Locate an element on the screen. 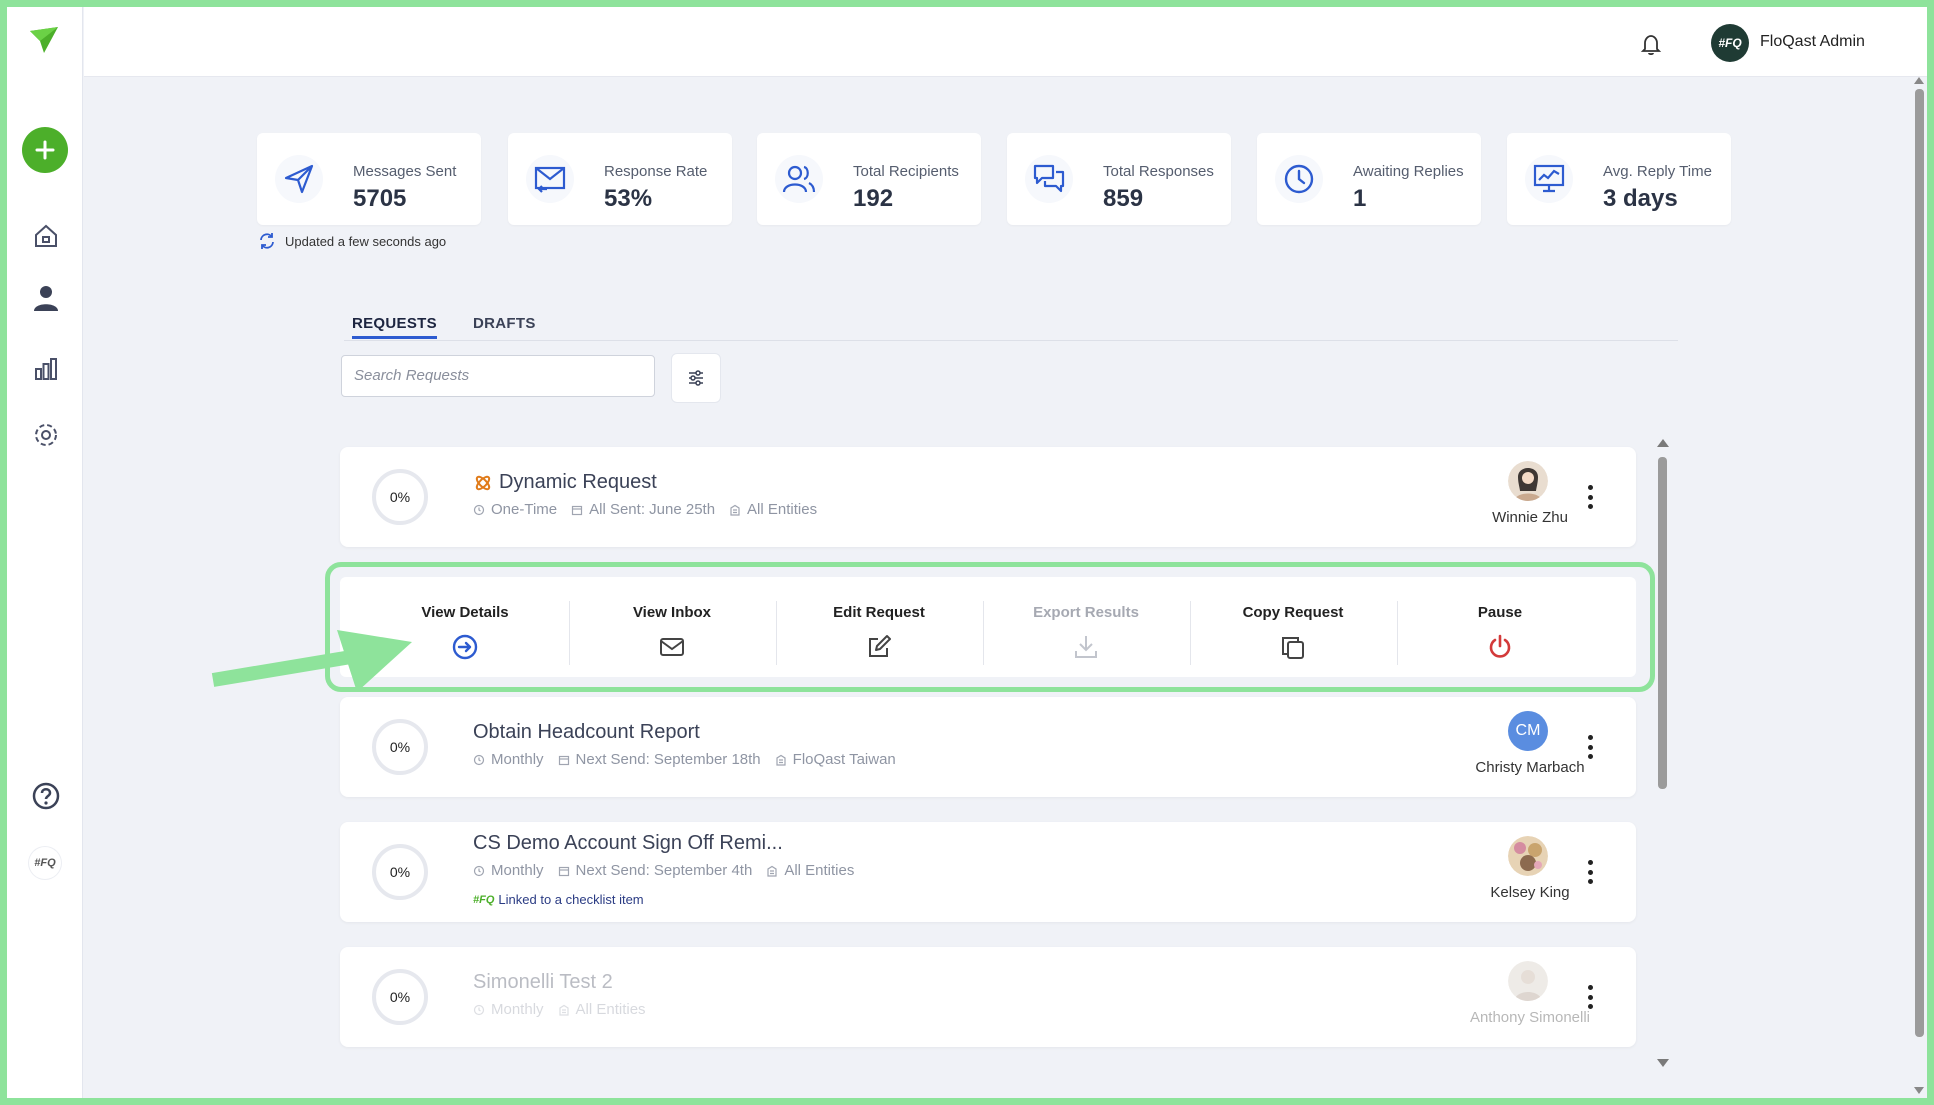 The image size is (1934, 1105). fq-badge: #FQ is located at coordinates (45, 863).